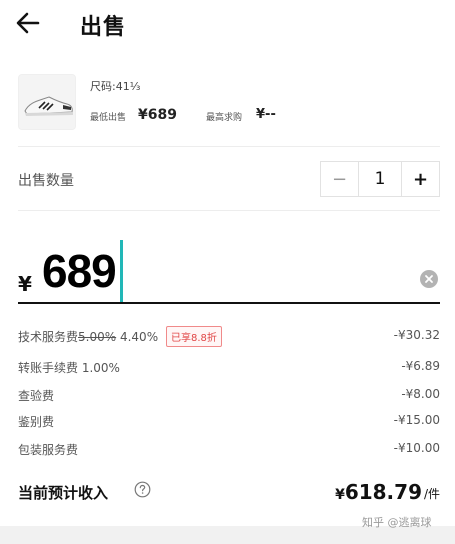 Image resolution: width=455 pixels, height=544 pixels. What do you see at coordinates (36, 396) in the screenshot?
I see `fee-name: 查验费` at bounding box center [36, 396].